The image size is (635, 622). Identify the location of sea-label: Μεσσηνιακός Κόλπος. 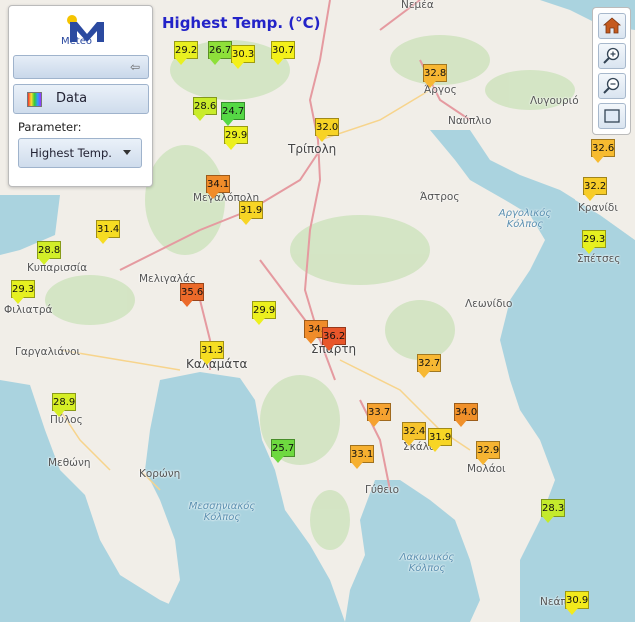
(222, 512).